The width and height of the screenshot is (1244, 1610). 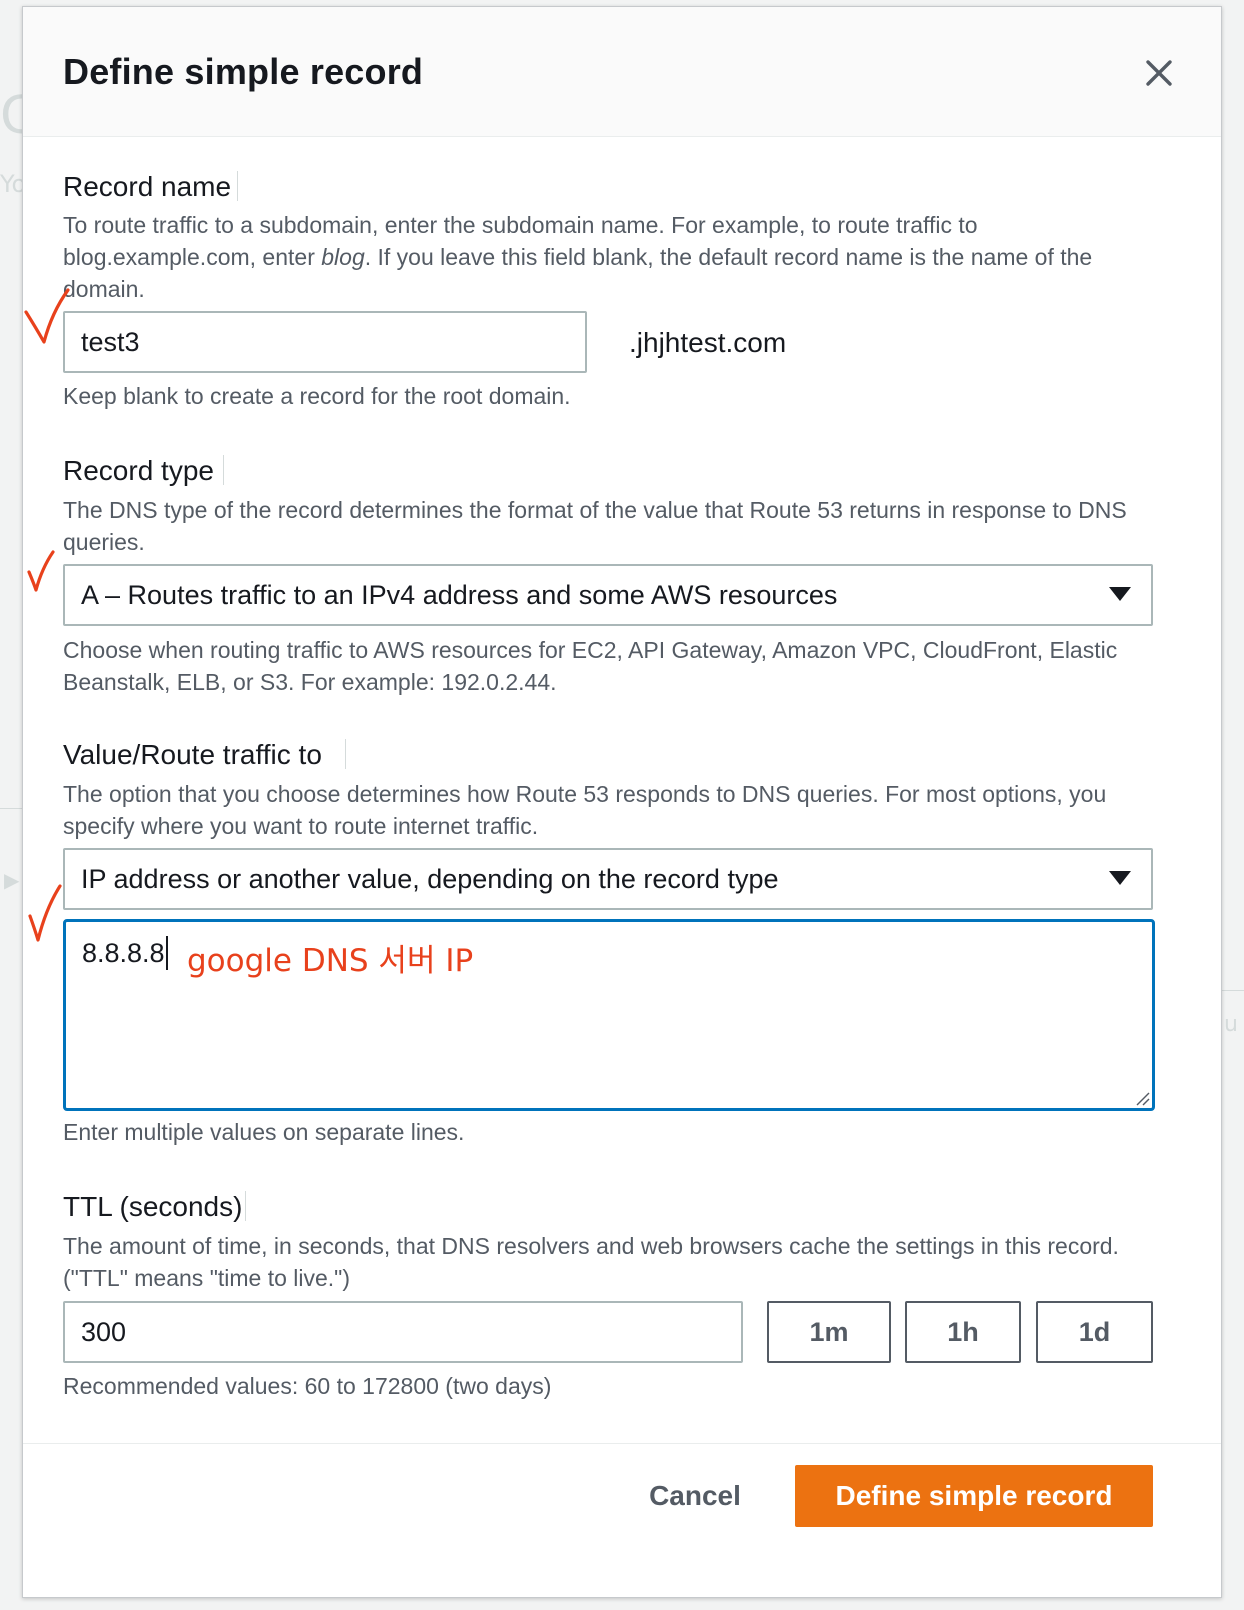 I want to click on modal-title: Define simple record, so click(x=243, y=71).